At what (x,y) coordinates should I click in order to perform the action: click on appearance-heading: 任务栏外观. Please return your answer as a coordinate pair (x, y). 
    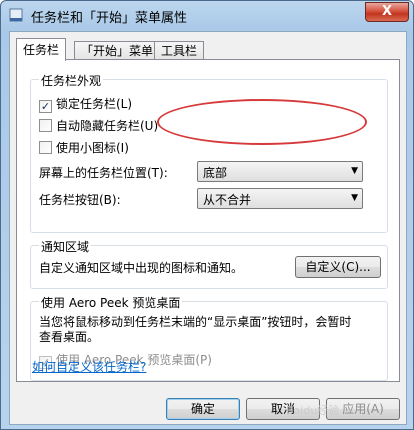
    Looking at the image, I should click on (71, 80).